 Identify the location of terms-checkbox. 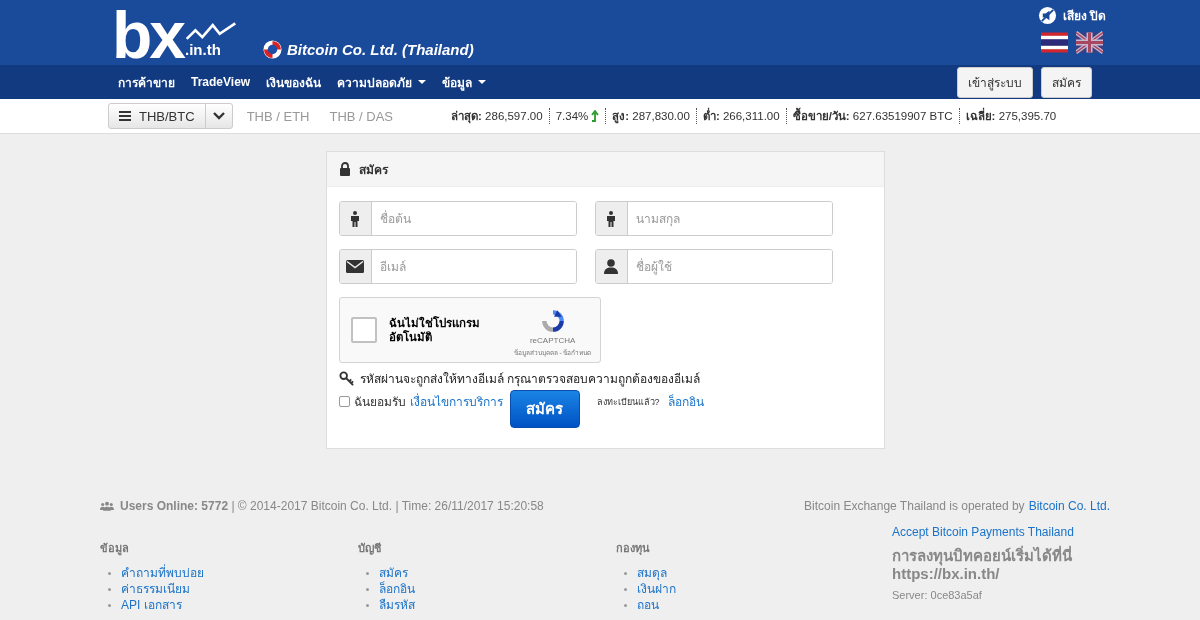
(344, 401).